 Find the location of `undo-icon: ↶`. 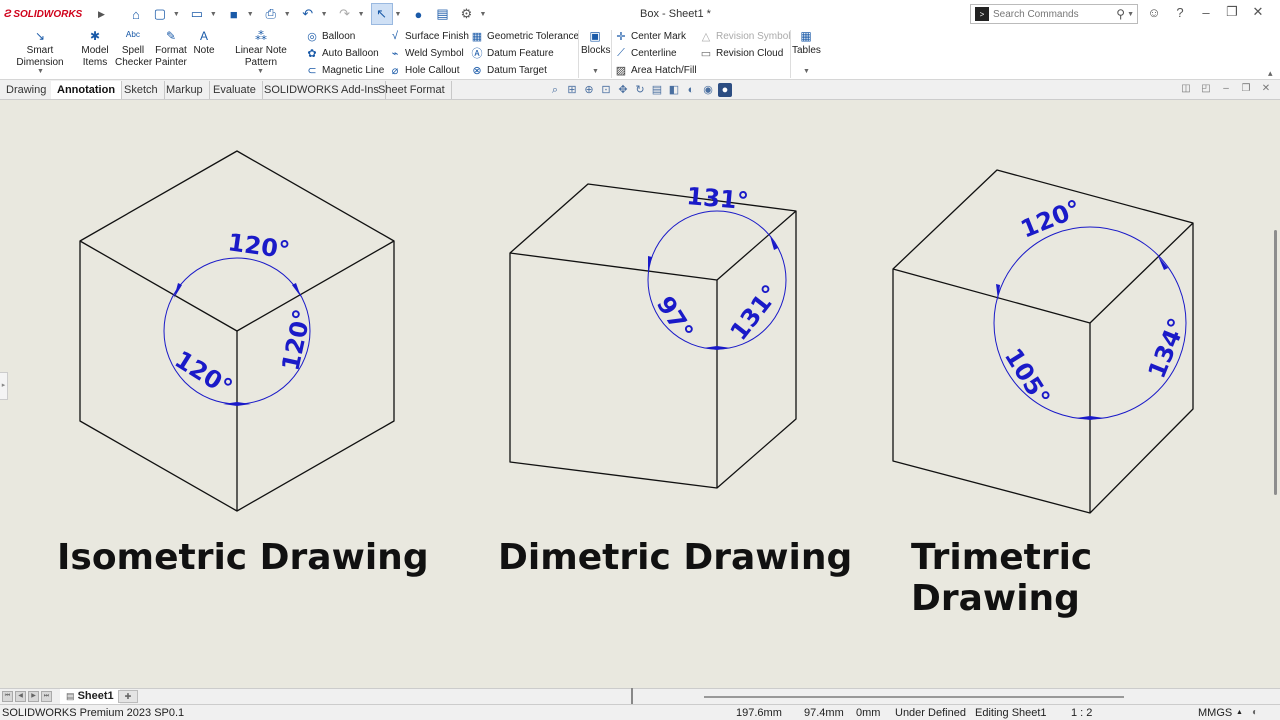

undo-icon: ↶ is located at coordinates (308, 14).